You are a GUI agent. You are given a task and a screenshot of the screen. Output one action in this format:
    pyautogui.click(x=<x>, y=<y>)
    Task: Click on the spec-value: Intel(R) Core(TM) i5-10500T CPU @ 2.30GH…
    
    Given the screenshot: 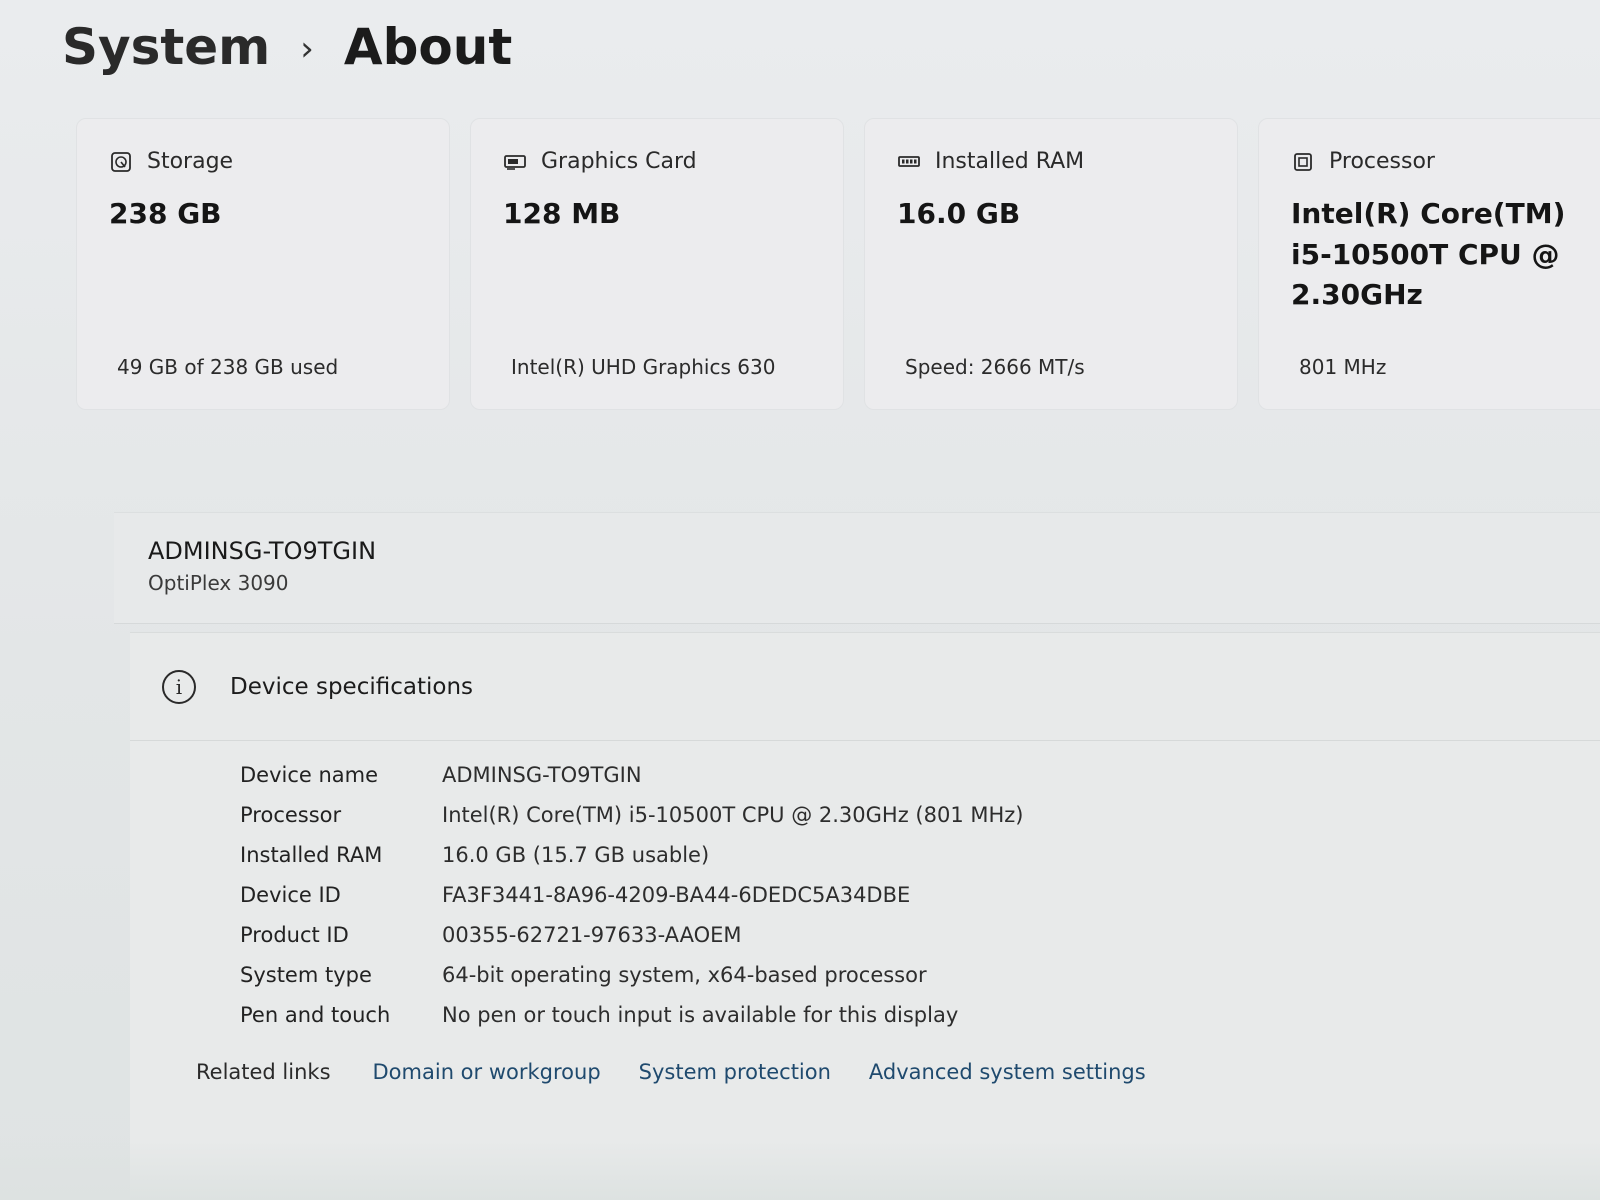 What is the action you would take?
    pyautogui.click(x=733, y=815)
    